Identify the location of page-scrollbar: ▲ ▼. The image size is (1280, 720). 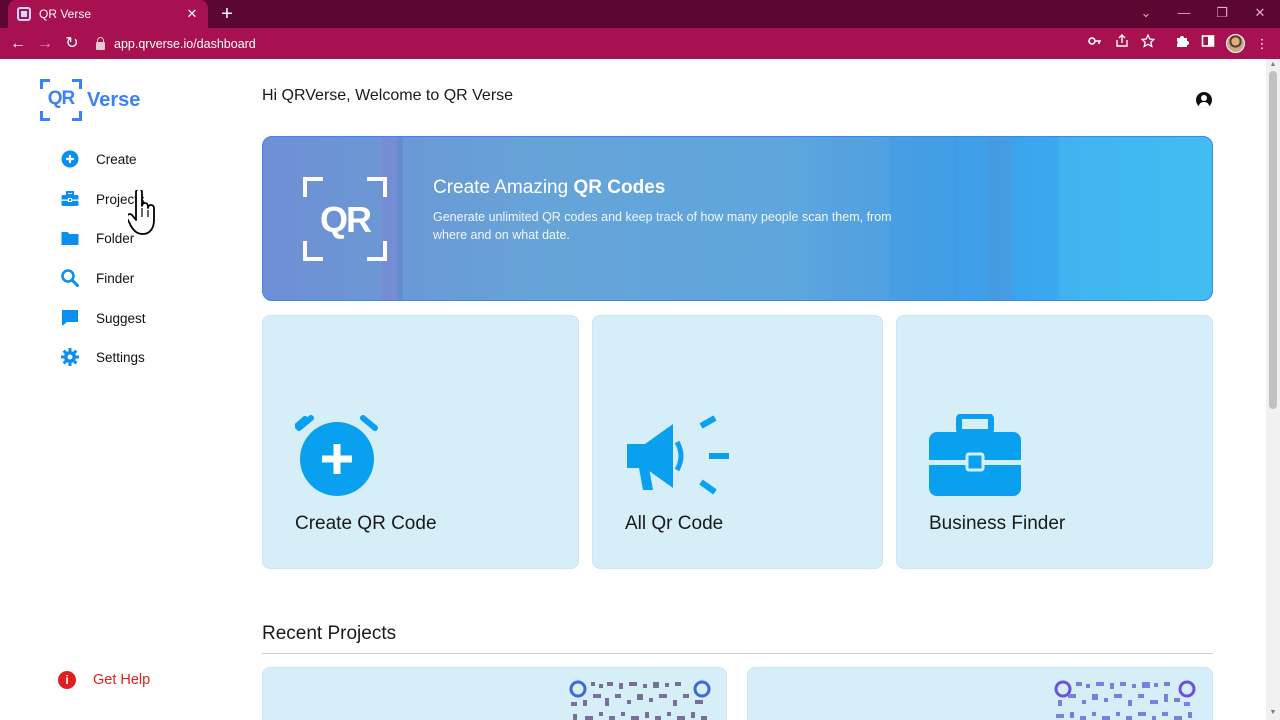
(1273, 389).